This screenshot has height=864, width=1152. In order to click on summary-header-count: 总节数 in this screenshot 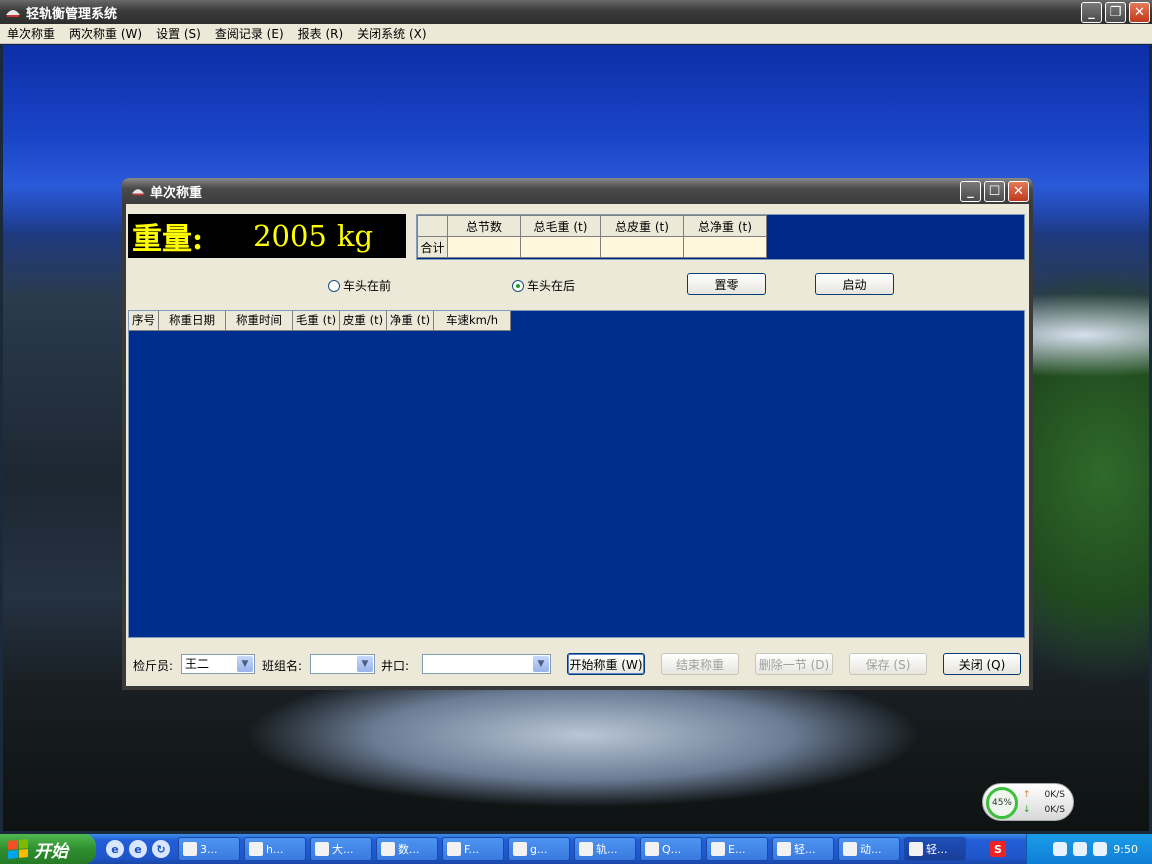, I will do `click(484, 226)`.